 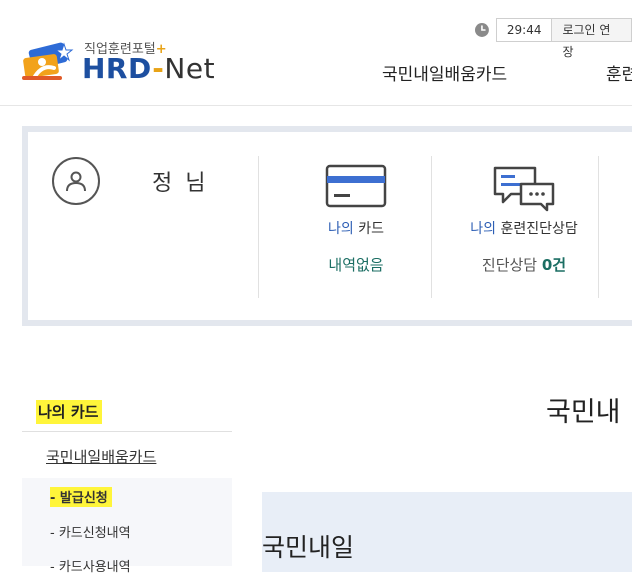 I want to click on chat-bubbles-icon, so click(x=524, y=189).